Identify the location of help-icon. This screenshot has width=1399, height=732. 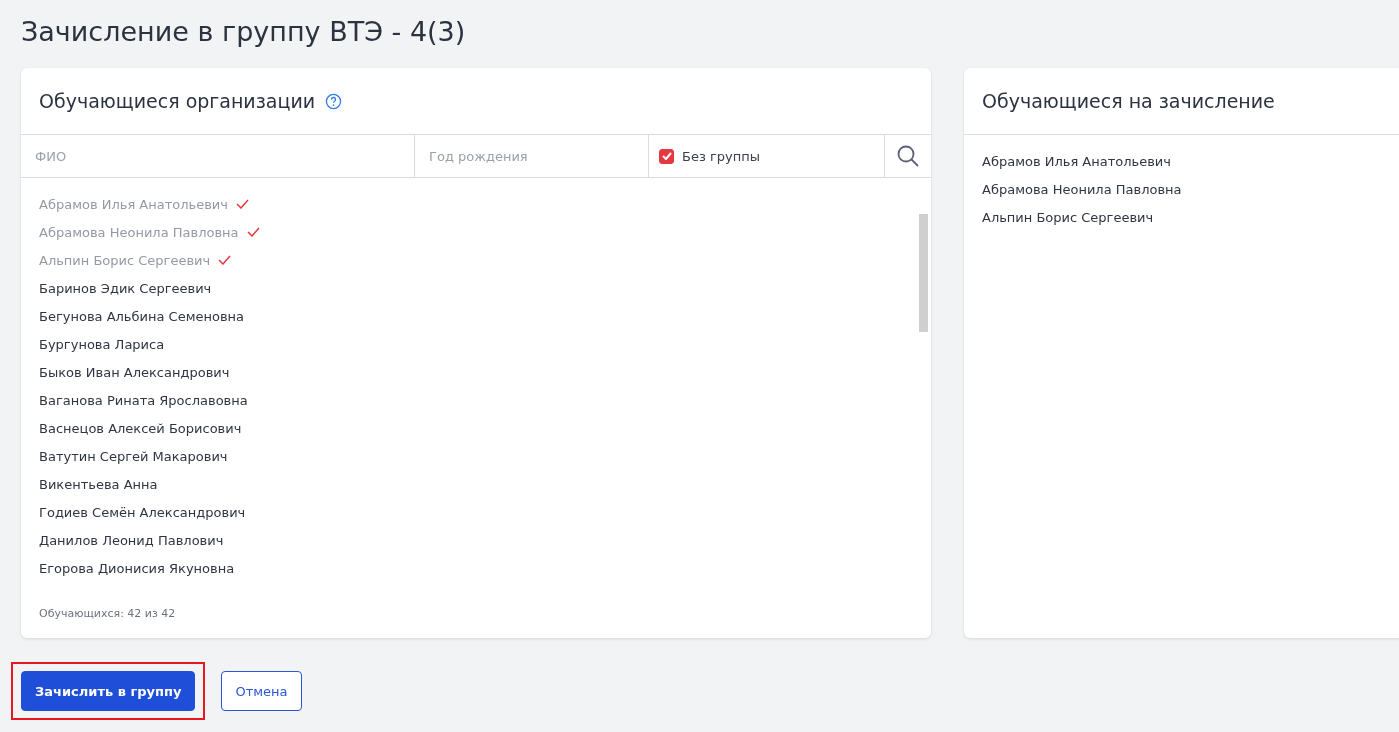
(334, 101).